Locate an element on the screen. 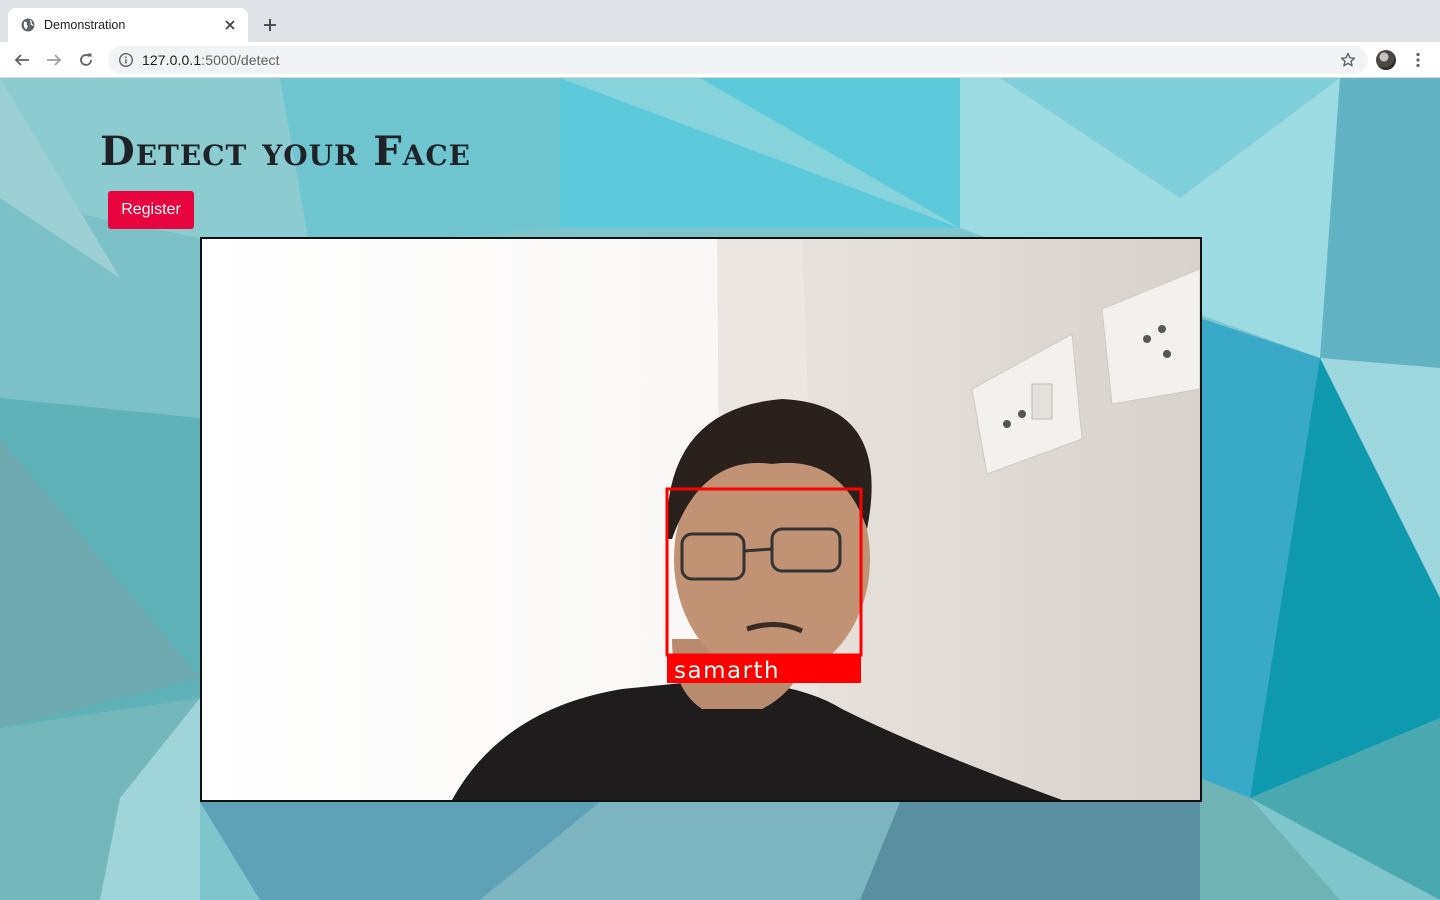  page-title: Detect your Face is located at coordinates (285, 151).